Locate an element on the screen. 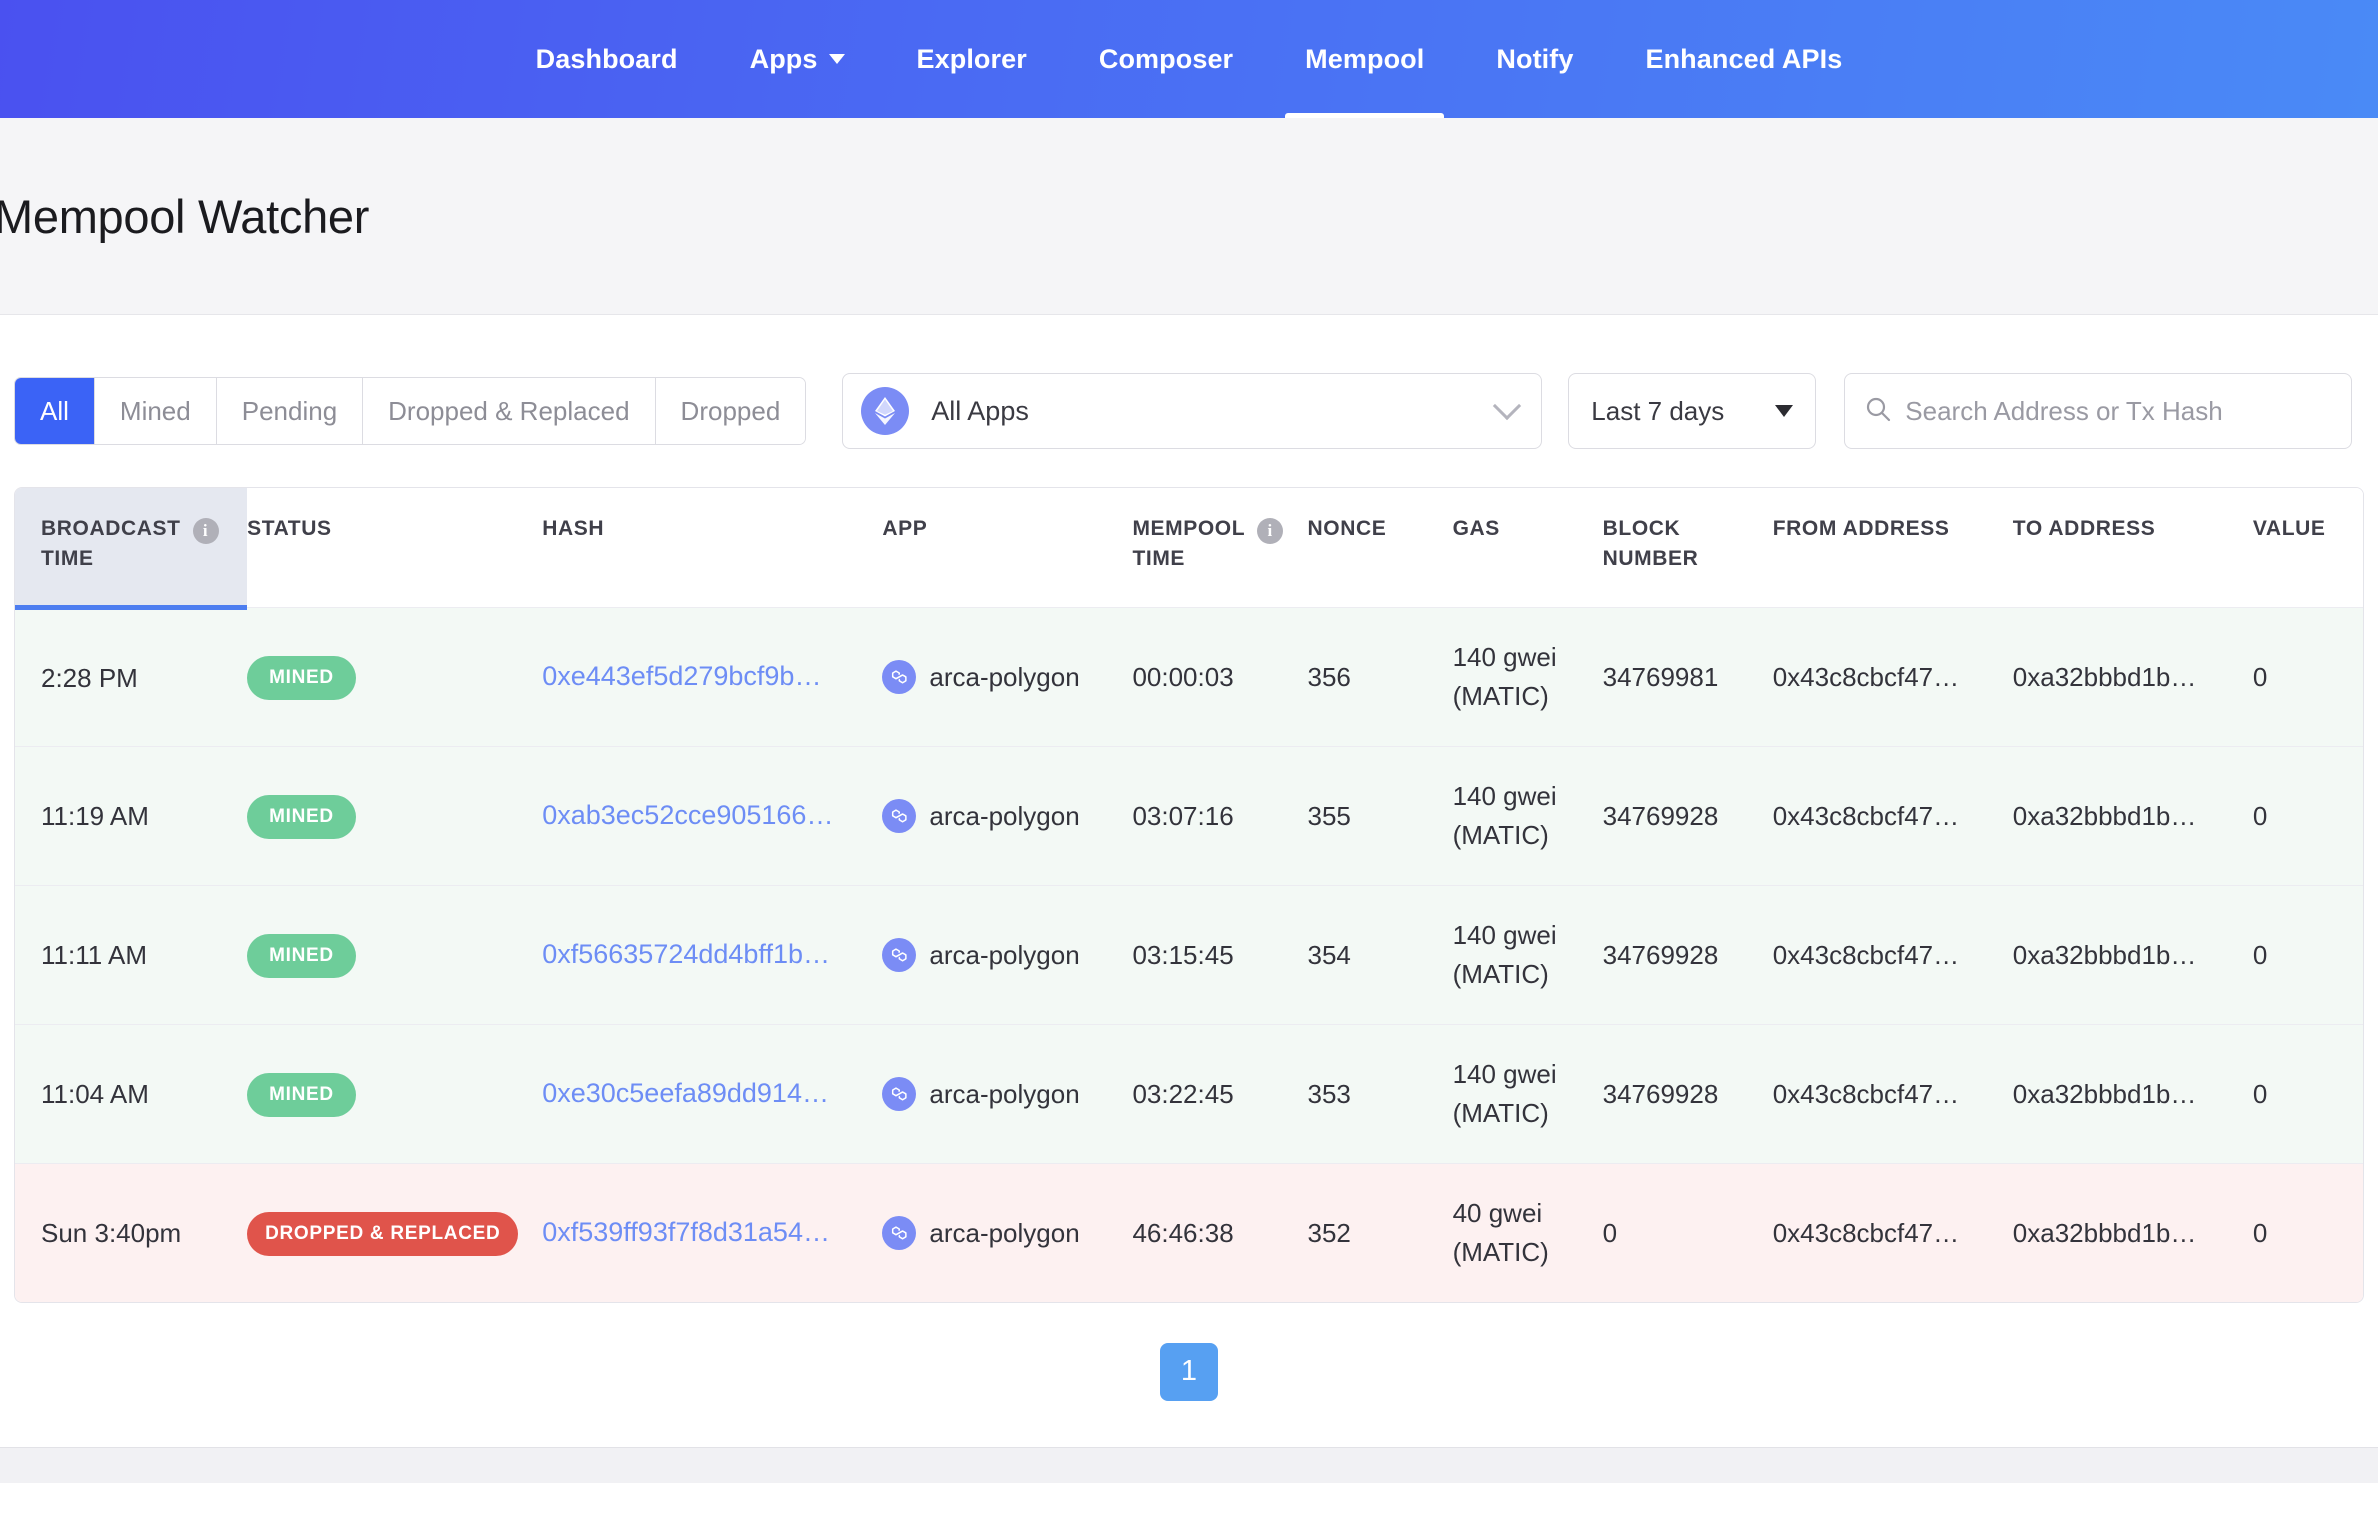  column-header-line: APP is located at coordinates (905, 528).